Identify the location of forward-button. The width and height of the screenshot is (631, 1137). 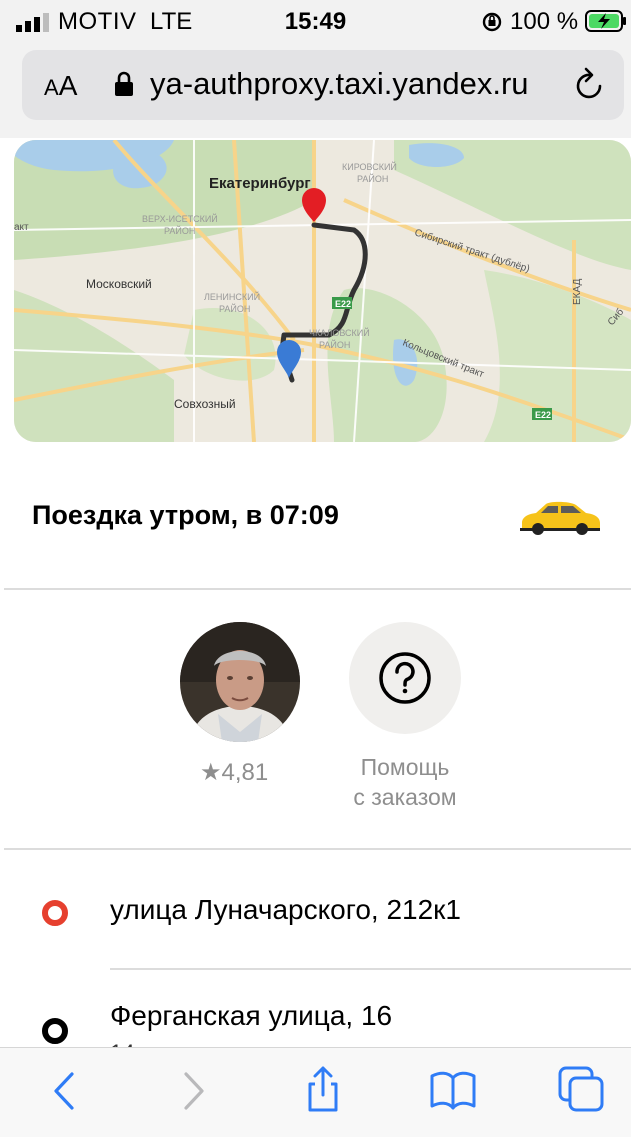
(193, 1089).